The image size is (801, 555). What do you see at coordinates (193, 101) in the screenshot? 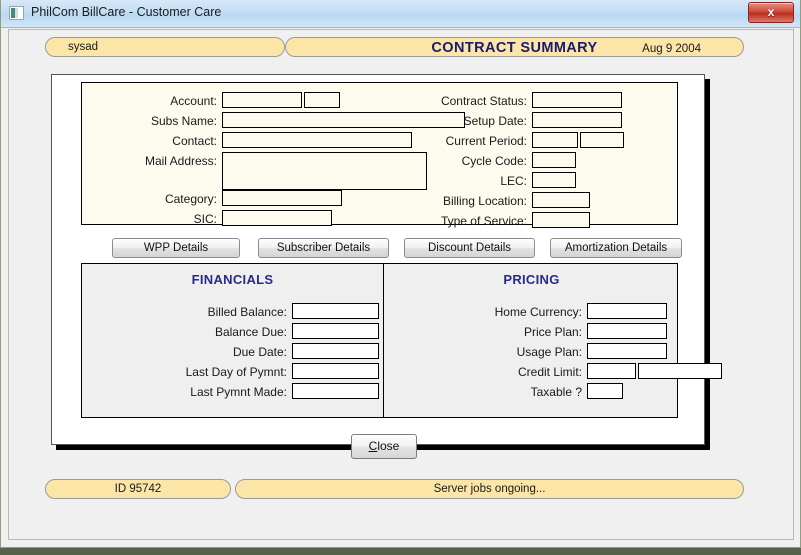
I see `label-account: Account:` at bounding box center [193, 101].